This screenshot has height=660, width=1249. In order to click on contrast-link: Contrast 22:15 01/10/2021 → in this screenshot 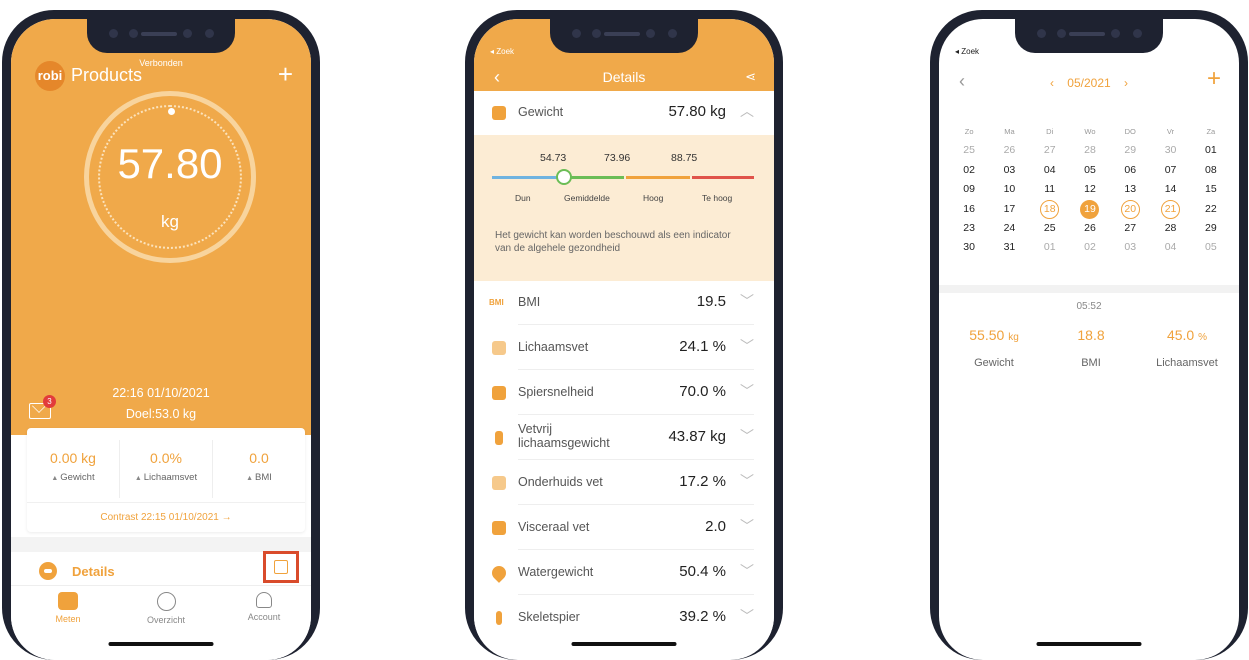, I will do `click(166, 512)`.